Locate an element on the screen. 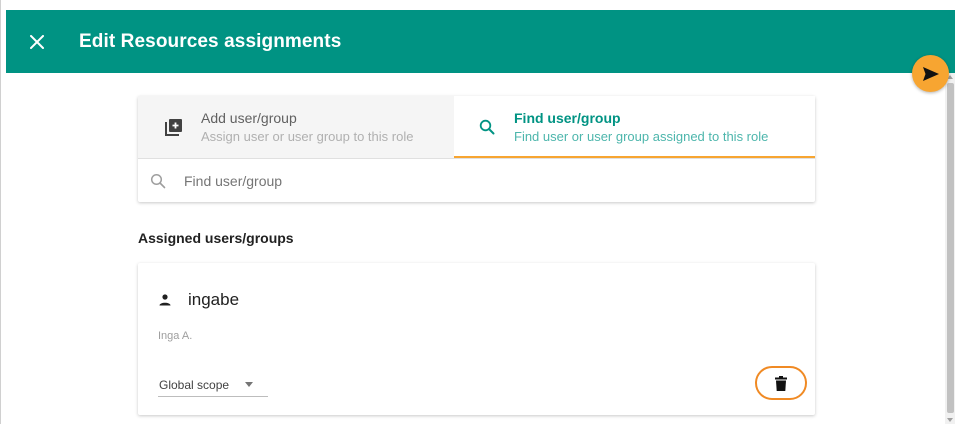  tab-add-subtitle: Assign user or user group to this role is located at coordinates (307, 136).